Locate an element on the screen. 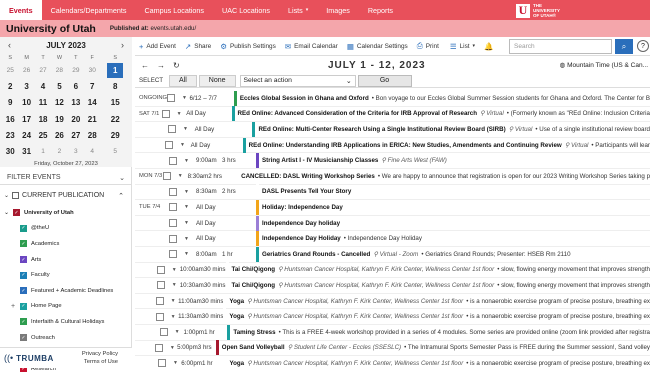  today-date: Friday, October 27, 2023 is located at coordinates (66, 164).